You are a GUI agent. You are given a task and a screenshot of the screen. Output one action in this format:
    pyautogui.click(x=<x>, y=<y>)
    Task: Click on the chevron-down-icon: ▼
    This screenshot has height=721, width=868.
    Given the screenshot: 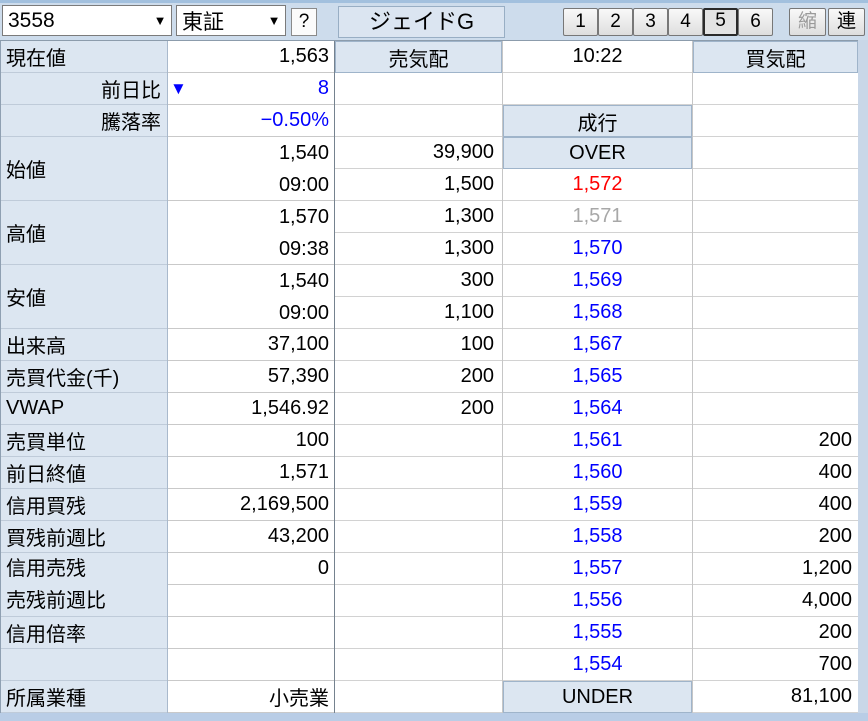 What is the action you would take?
    pyautogui.click(x=160, y=20)
    